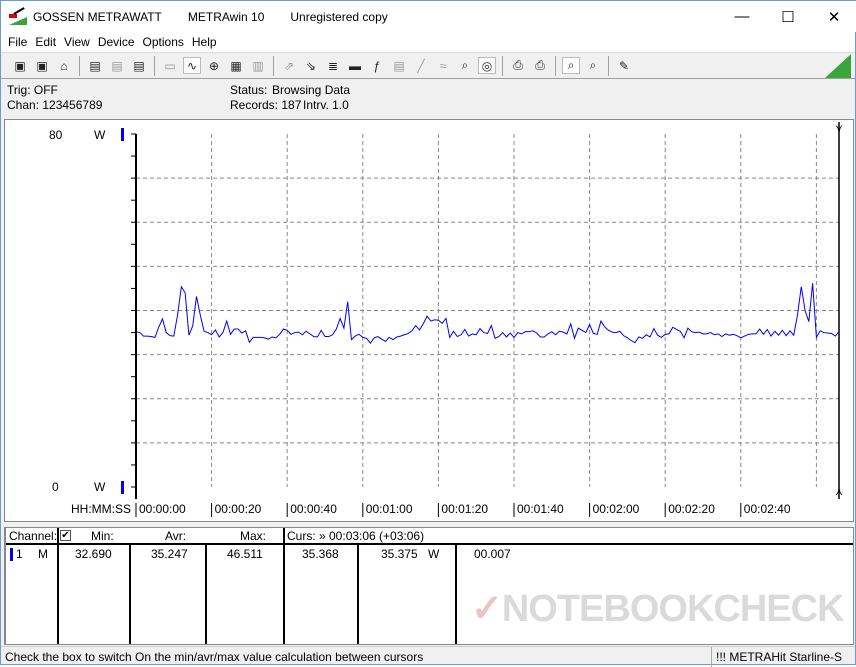 This screenshot has width=856, height=667. Describe the element at coordinates (17, 42) in the screenshot. I see `menu-file: File` at that location.